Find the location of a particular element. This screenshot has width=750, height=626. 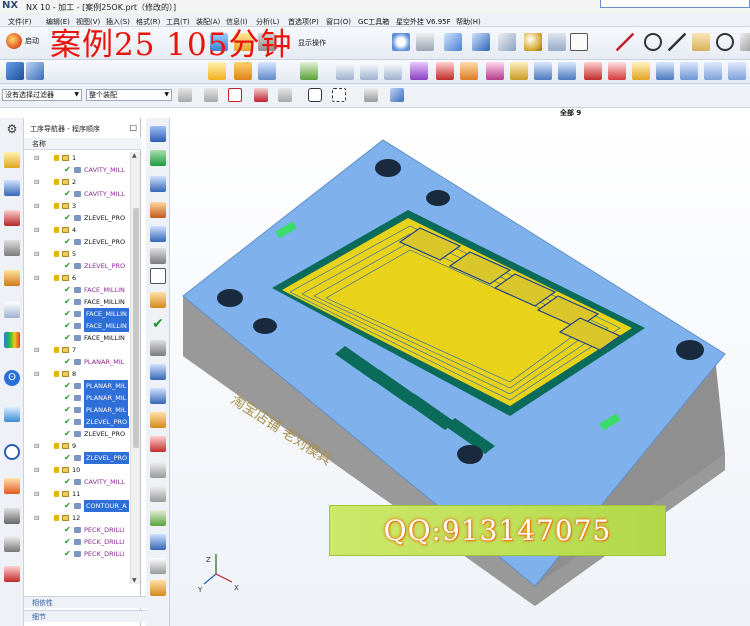

program-group-row: ⊟ 5 is located at coordinates (77, 254).